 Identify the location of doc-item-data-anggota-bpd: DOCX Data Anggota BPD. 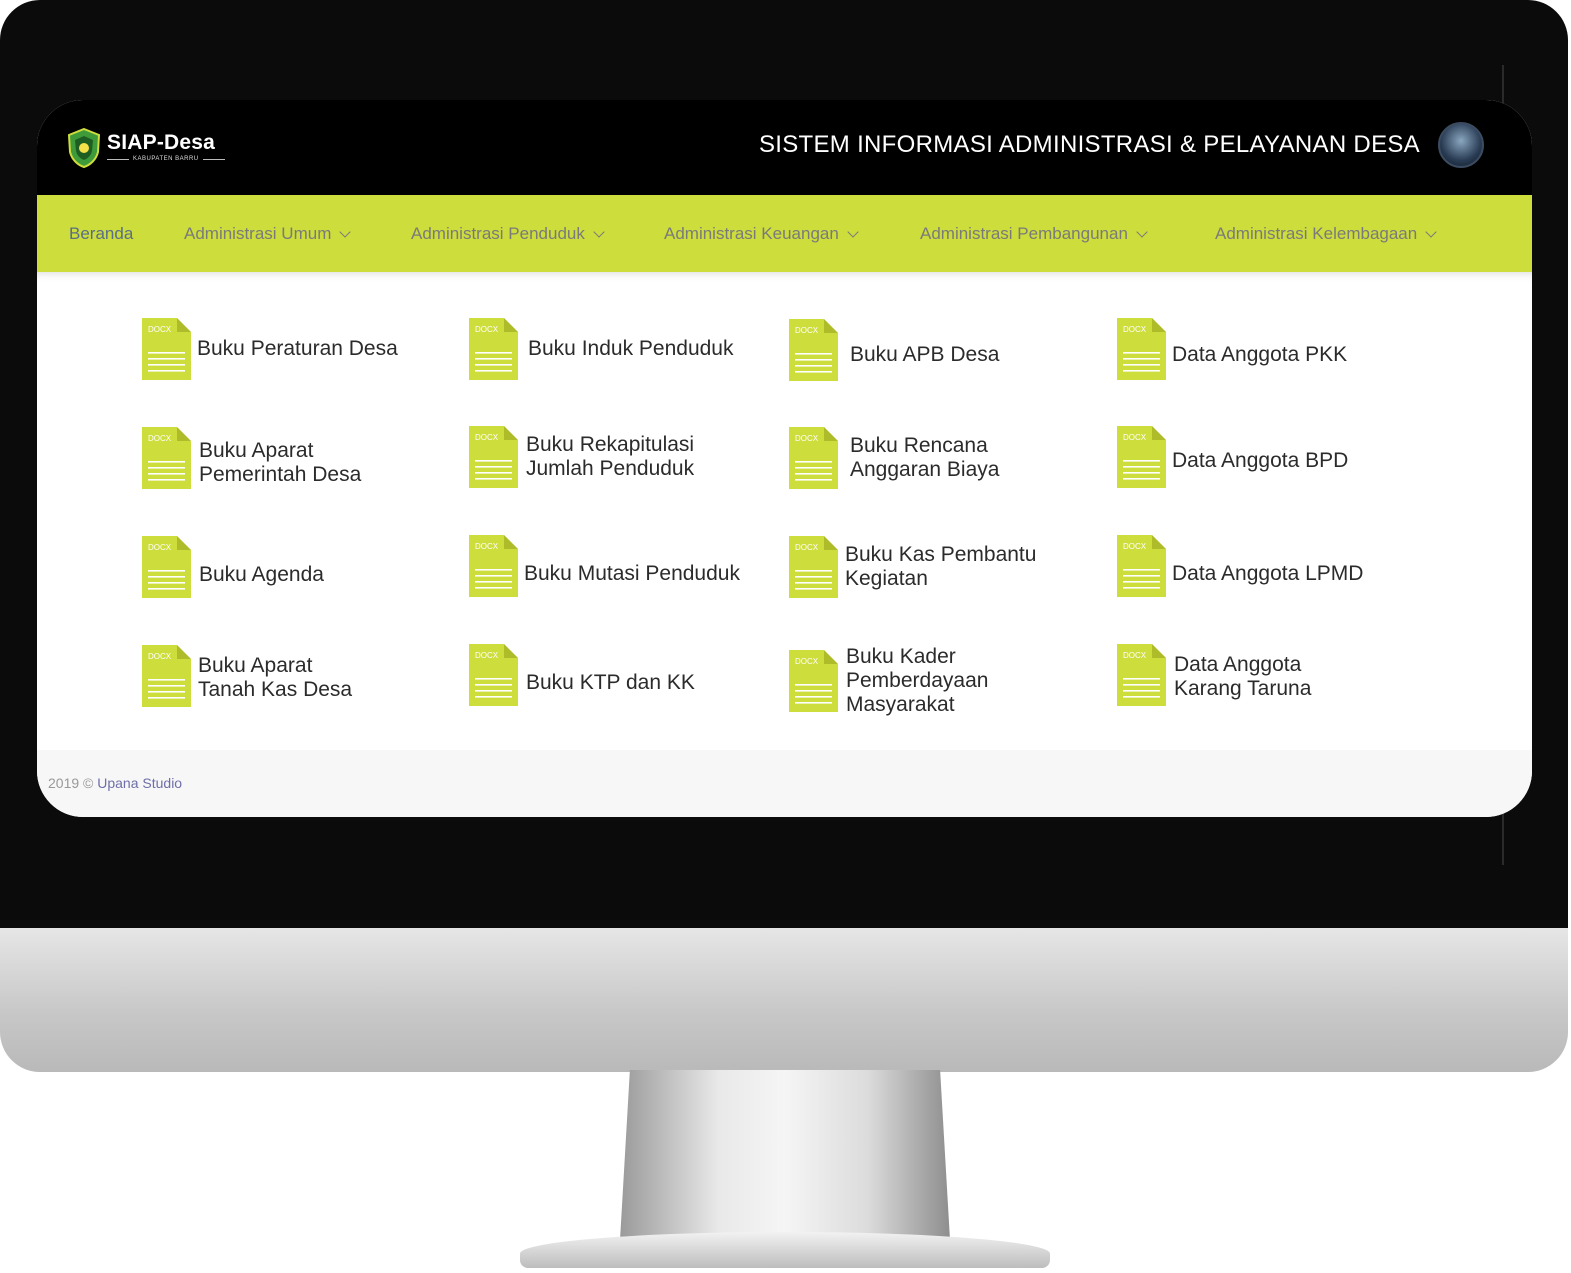
(1232, 457).